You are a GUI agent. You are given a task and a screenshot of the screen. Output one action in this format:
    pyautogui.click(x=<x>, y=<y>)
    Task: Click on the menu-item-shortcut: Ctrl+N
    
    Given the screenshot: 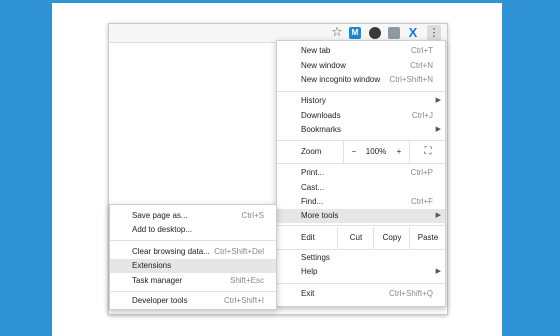 What is the action you would take?
    pyautogui.click(x=421, y=65)
    